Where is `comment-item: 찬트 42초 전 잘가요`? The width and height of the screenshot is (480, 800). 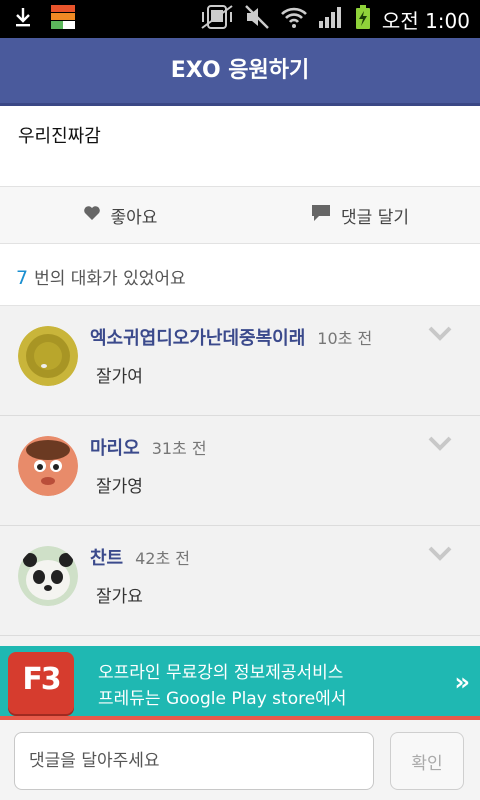 comment-item: 찬트 42초 전 잘가요 is located at coordinates (240, 581).